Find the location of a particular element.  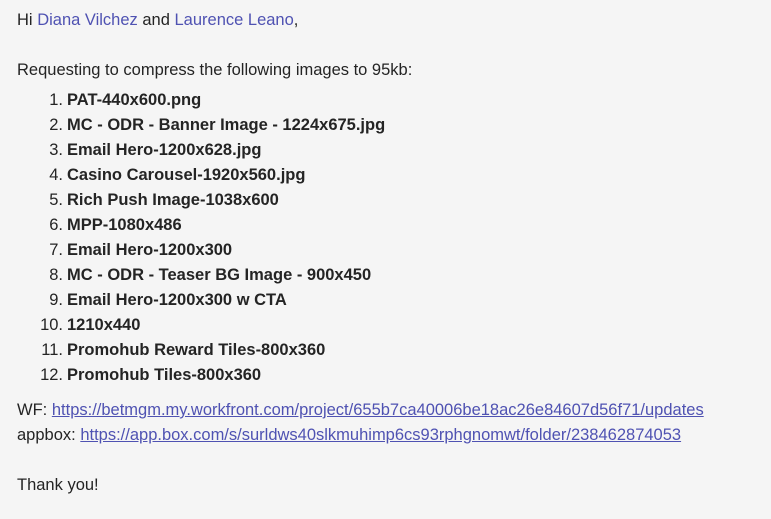

file-name: Promohub Tiles-800x360 is located at coordinates (164, 375).